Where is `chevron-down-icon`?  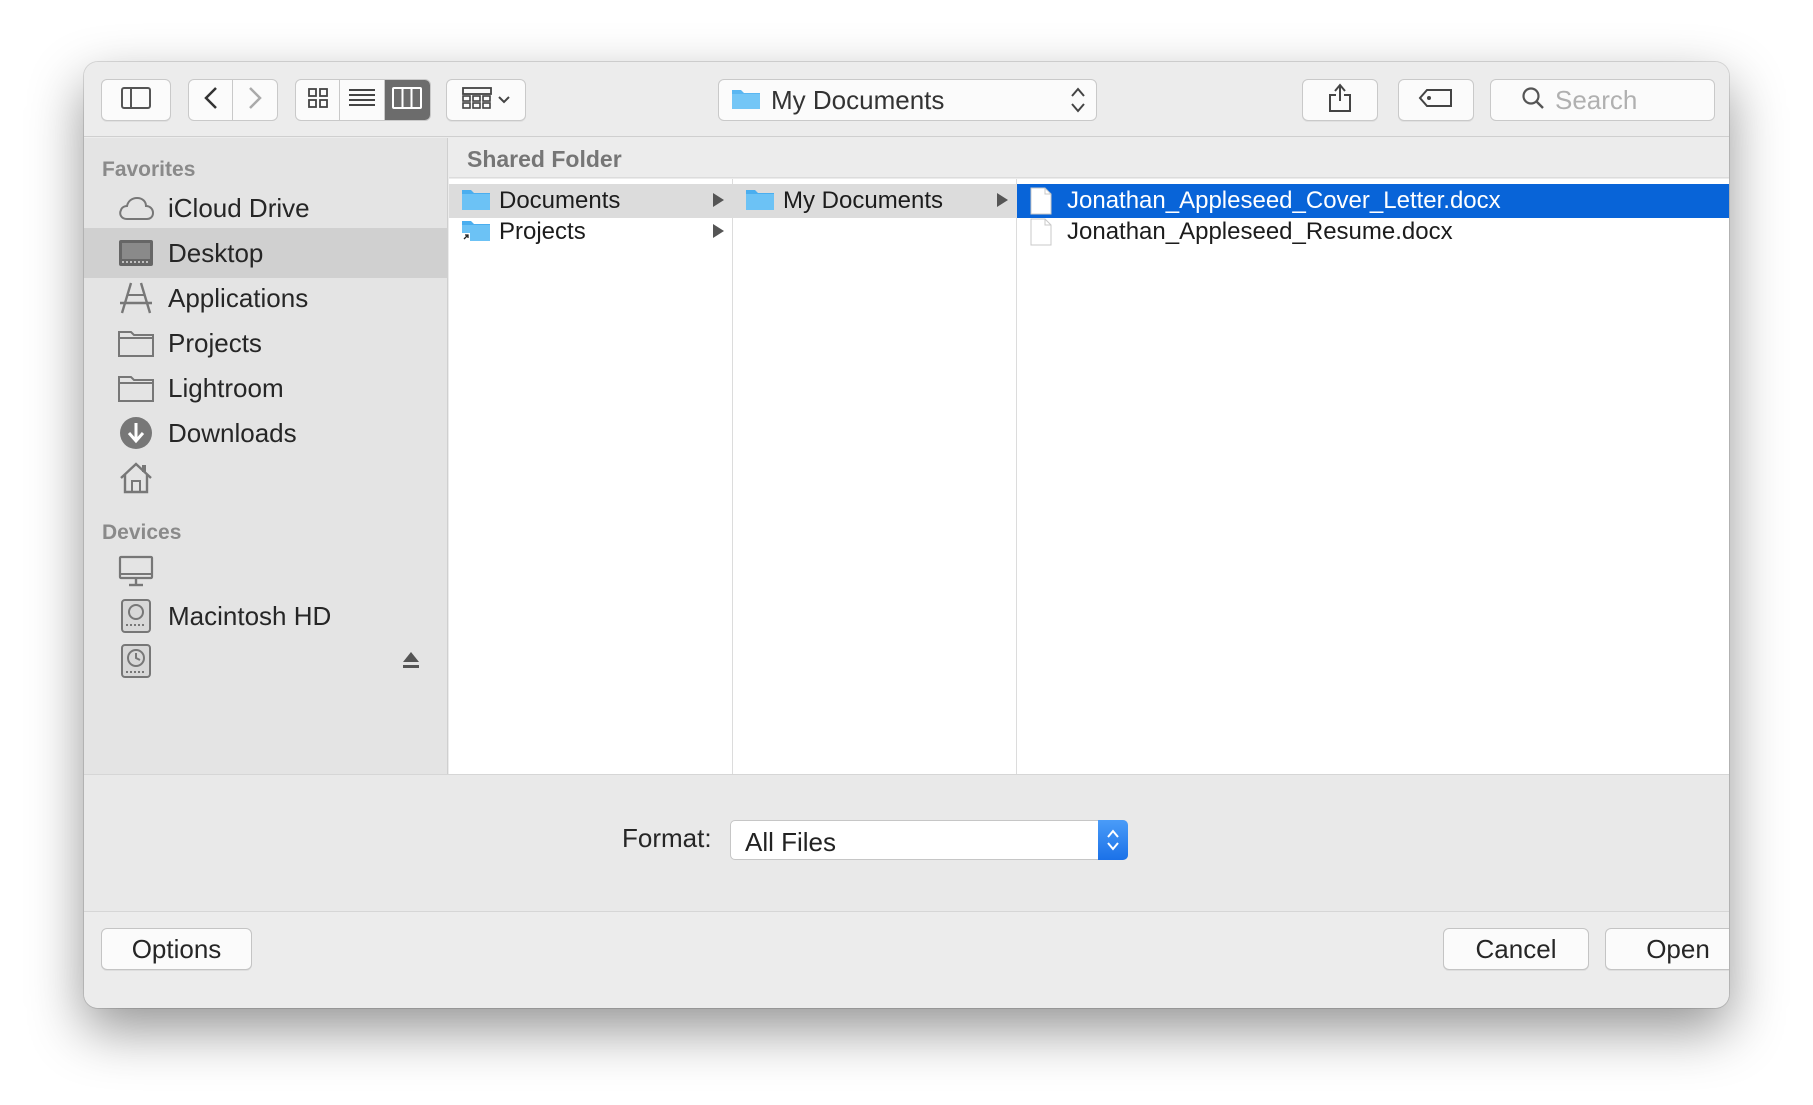
chevron-down-icon is located at coordinates (504, 100).